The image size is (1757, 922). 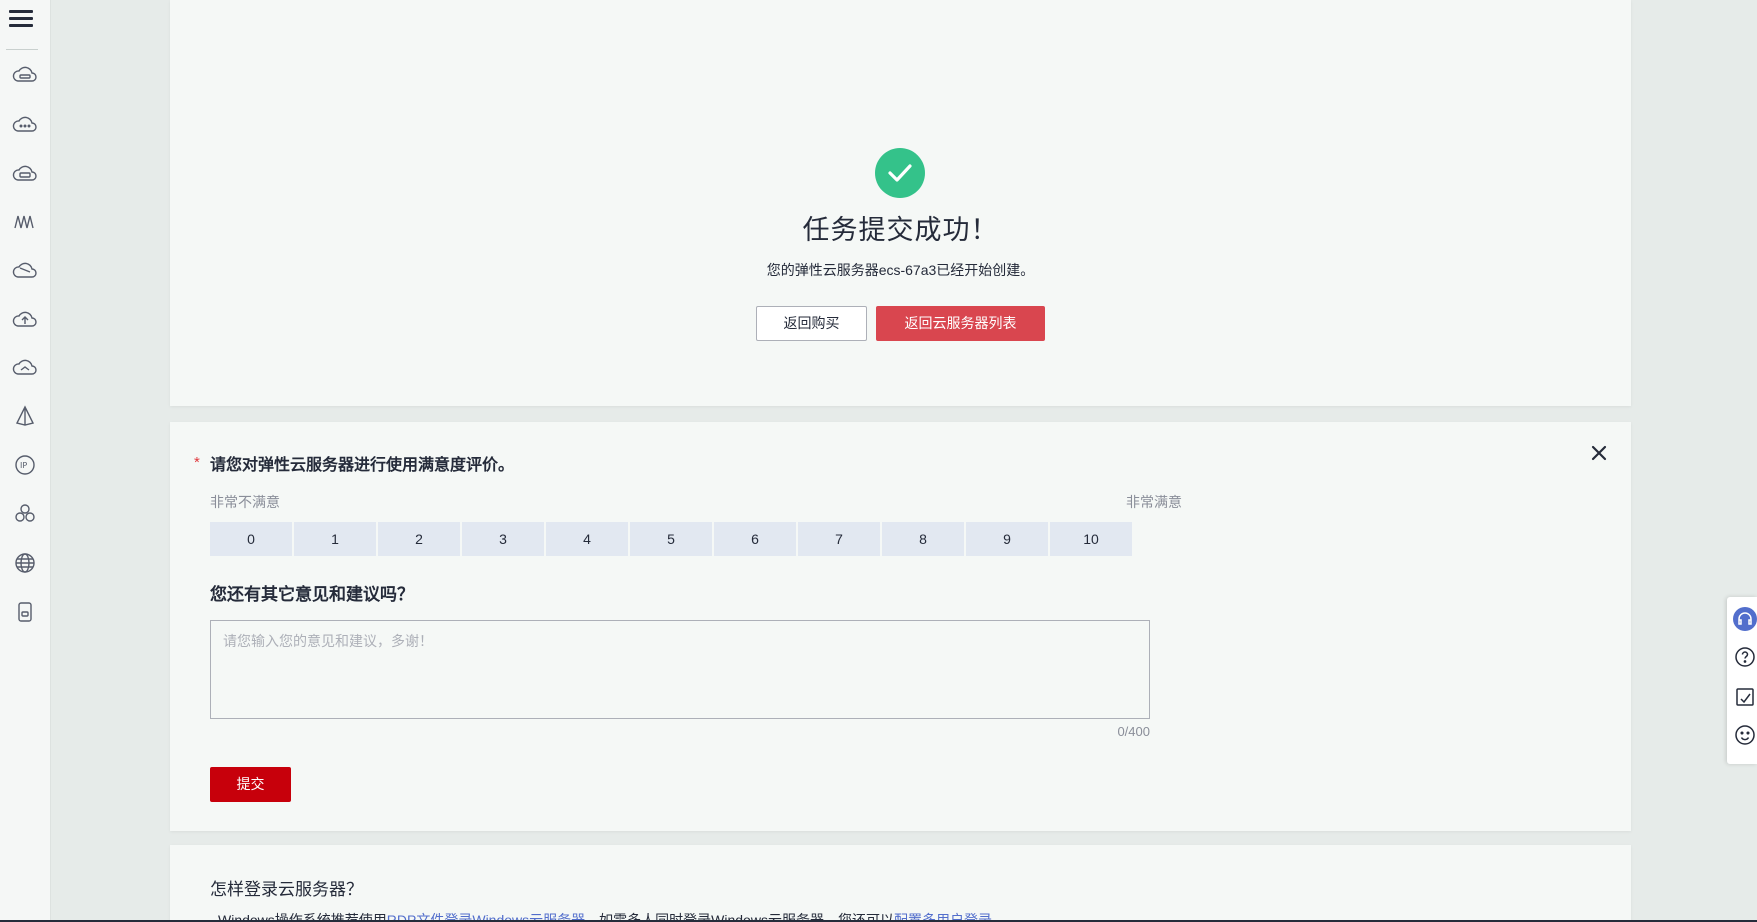 I want to click on edit-note-icon, so click(x=1745, y=697).